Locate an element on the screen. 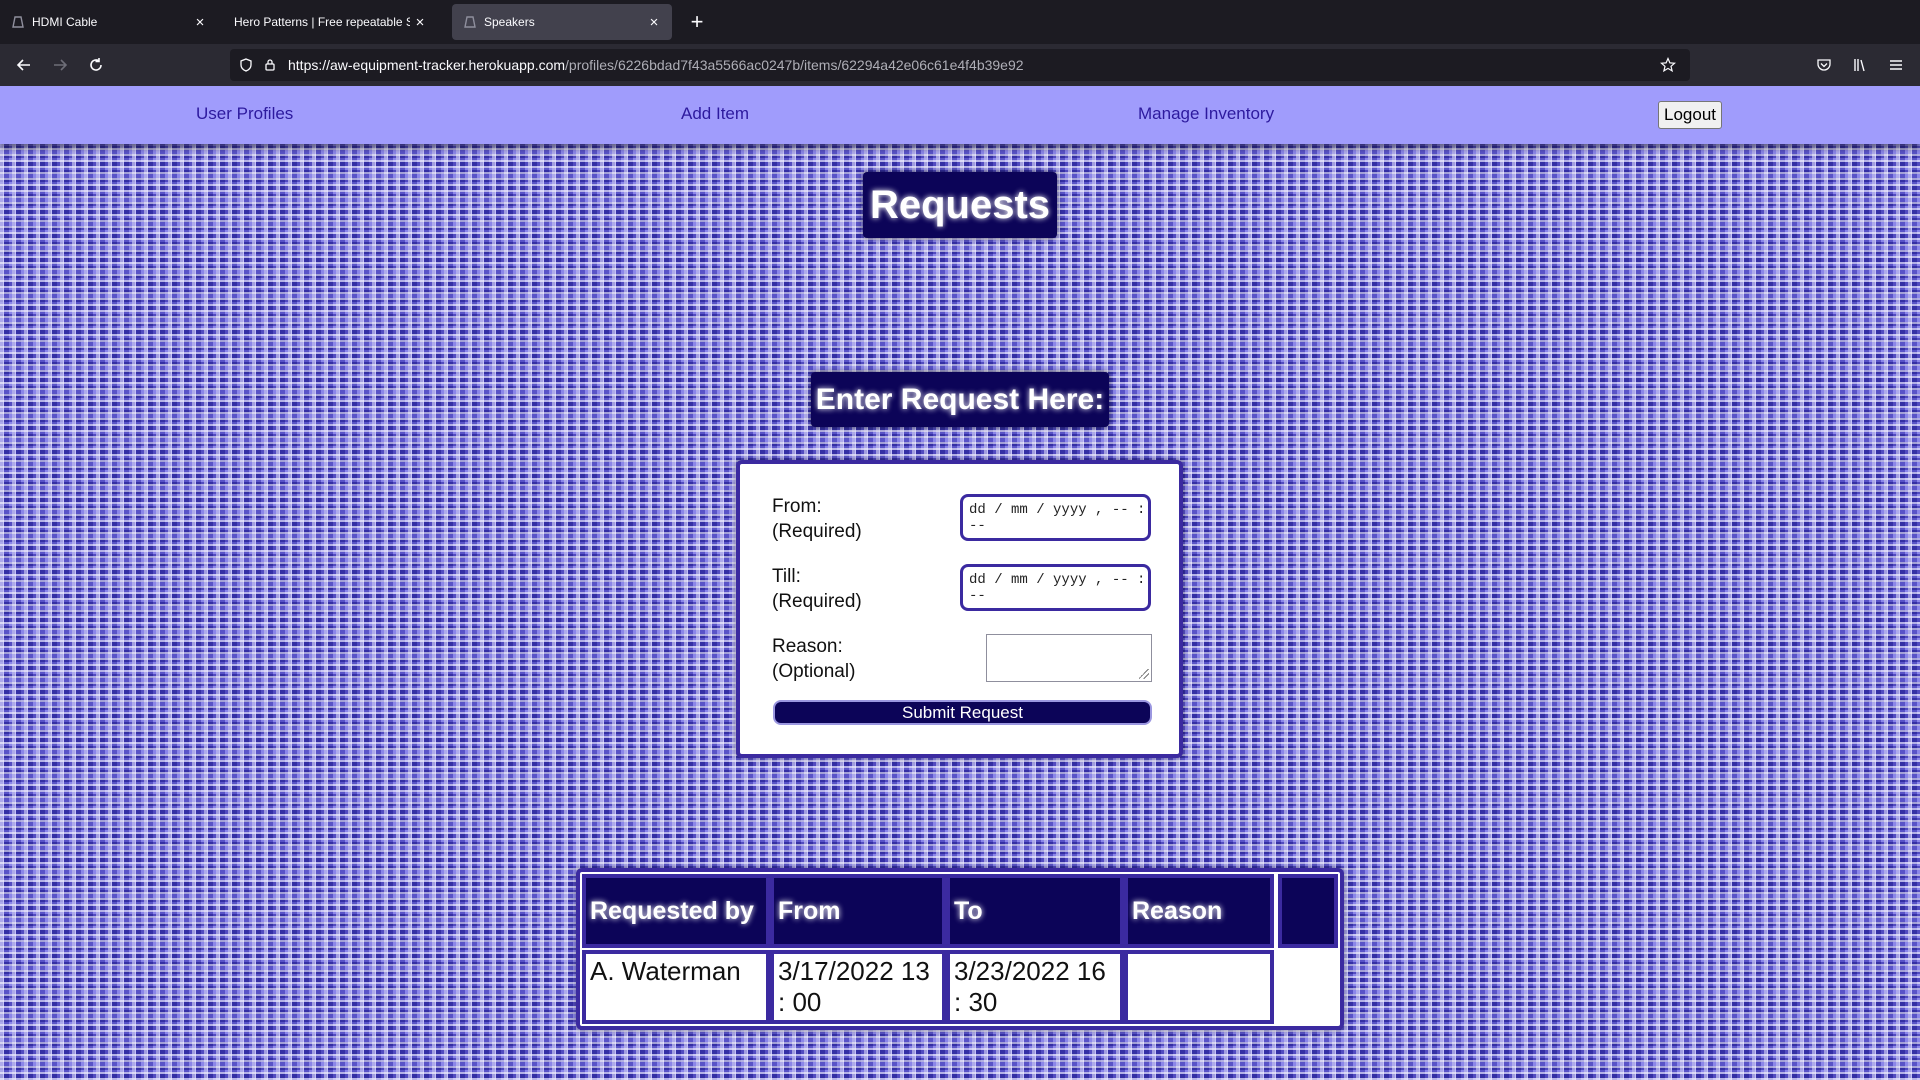 This screenshot has width=1920, height=1080. till-label: Till: is located at coordinates (786, 576).